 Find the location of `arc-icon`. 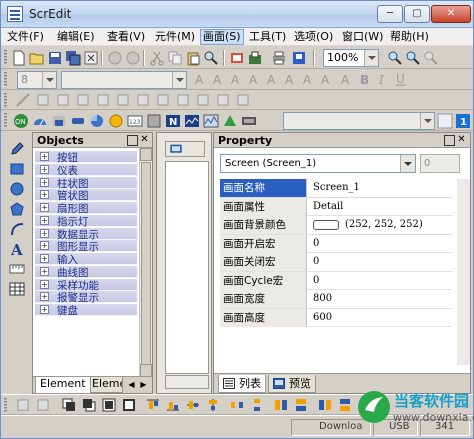

arc-icon is located at coordinates (17, 229).